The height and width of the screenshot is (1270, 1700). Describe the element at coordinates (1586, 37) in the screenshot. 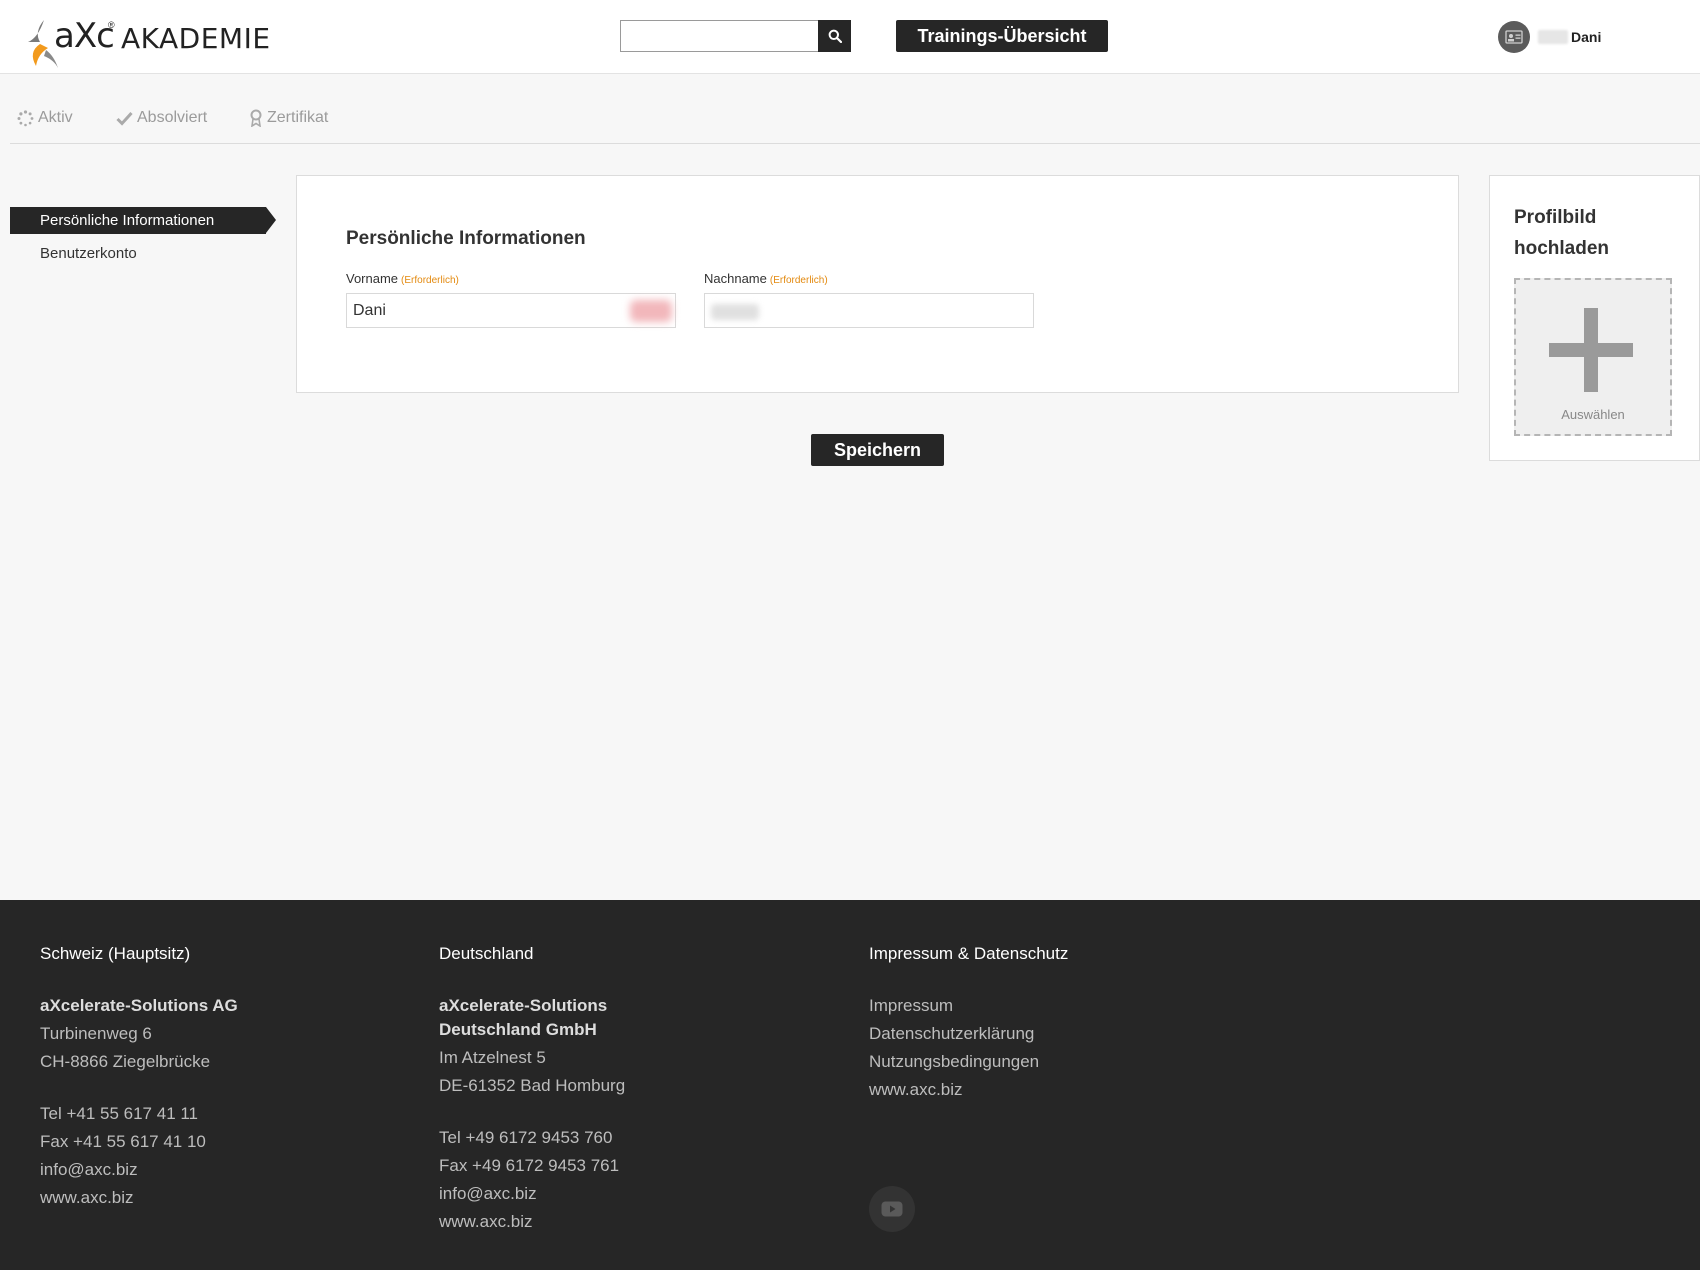

I see `user-name: Dani` at that location.